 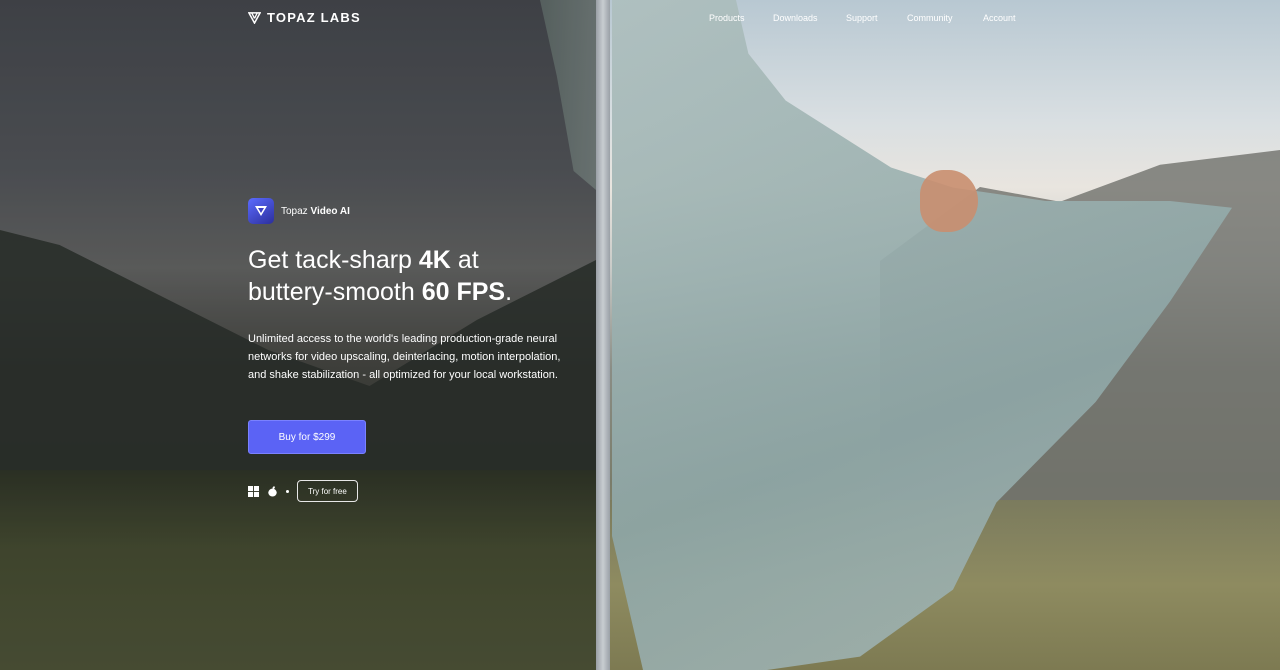 What do you see at coordinates (294, 211) in the screenshot?
I see `product-brand: Topaz` at bounding box center [294, 211].